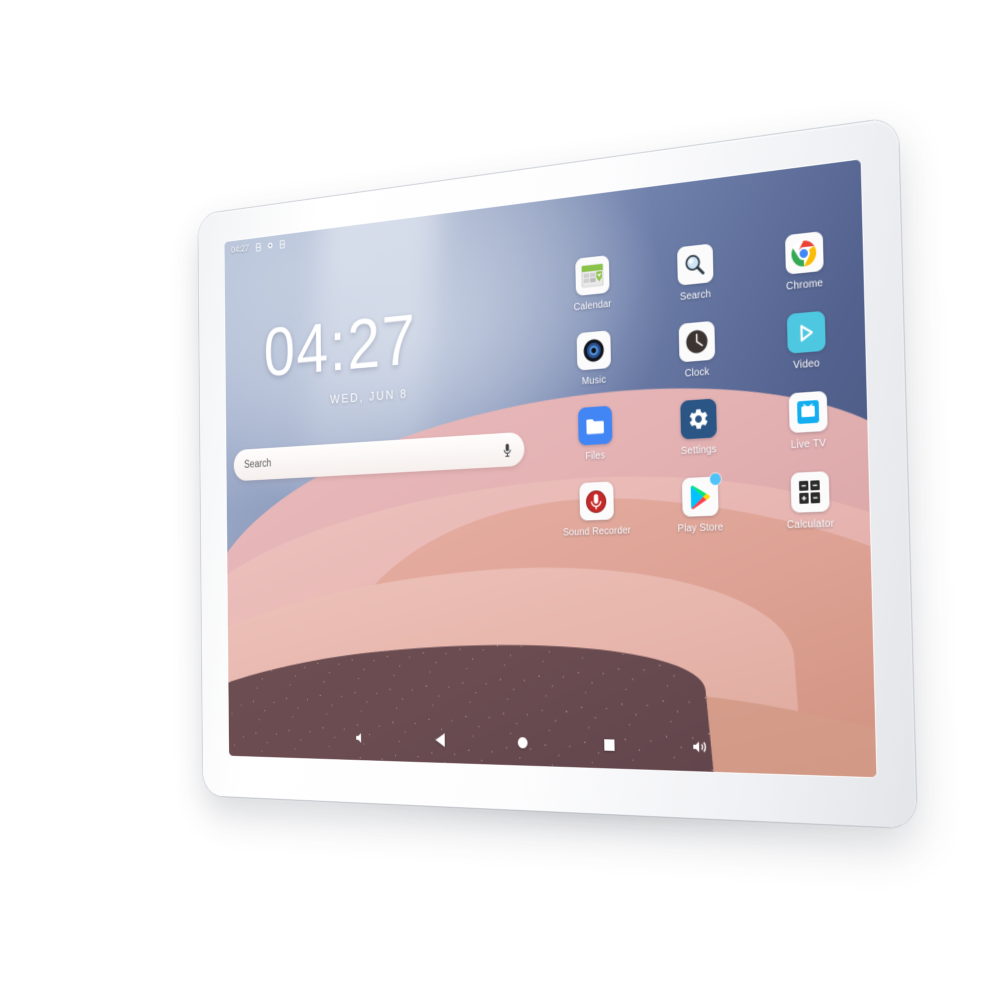  What do you see at coordinates (698, 450) in the screenshot?
I see `app-label: Settings` at bounding box center [698, 450].